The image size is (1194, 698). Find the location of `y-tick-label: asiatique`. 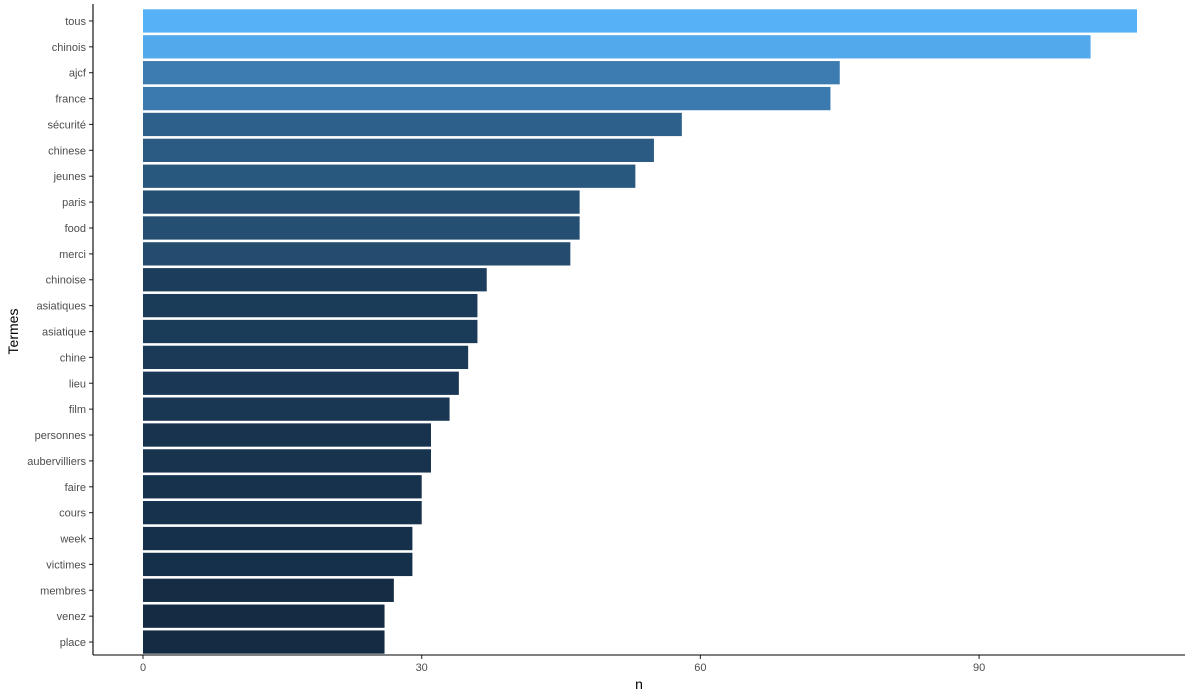

y-tick-label: asiatique is located at coordinates (64, 333).